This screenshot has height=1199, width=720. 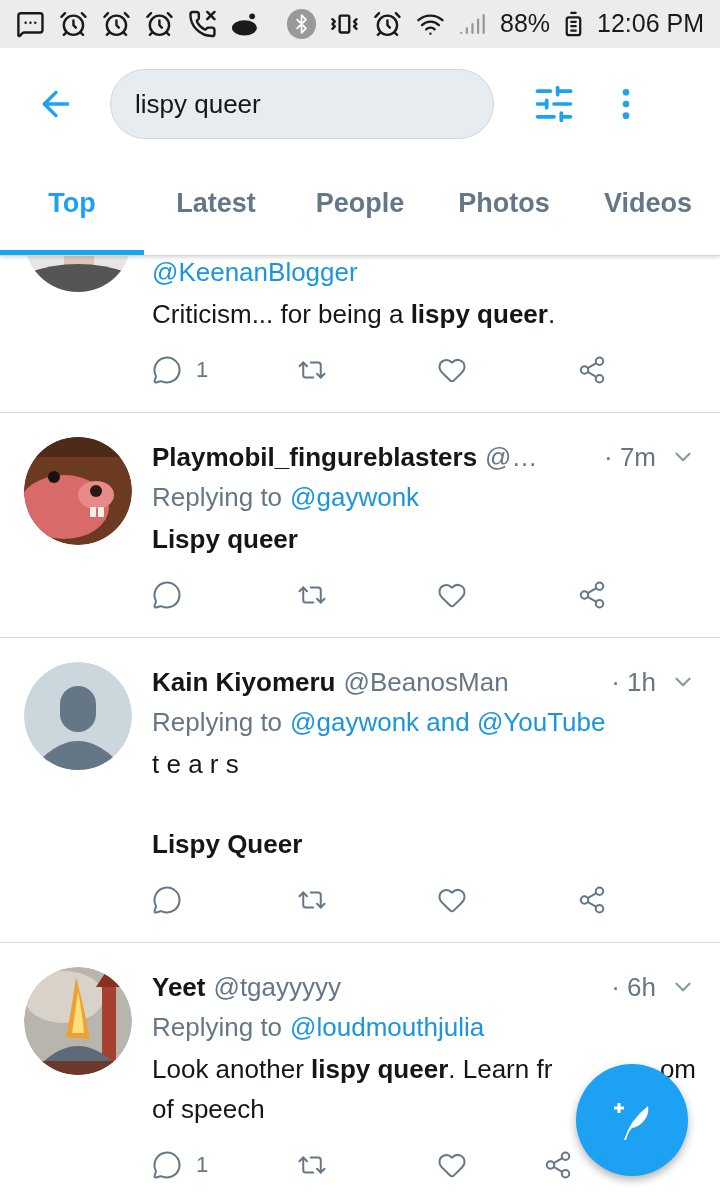 What do you see at coordinates (225, 539) in the screenshot?
I see `tweet-text: Lispy queer` at bounding box center [225, 539].